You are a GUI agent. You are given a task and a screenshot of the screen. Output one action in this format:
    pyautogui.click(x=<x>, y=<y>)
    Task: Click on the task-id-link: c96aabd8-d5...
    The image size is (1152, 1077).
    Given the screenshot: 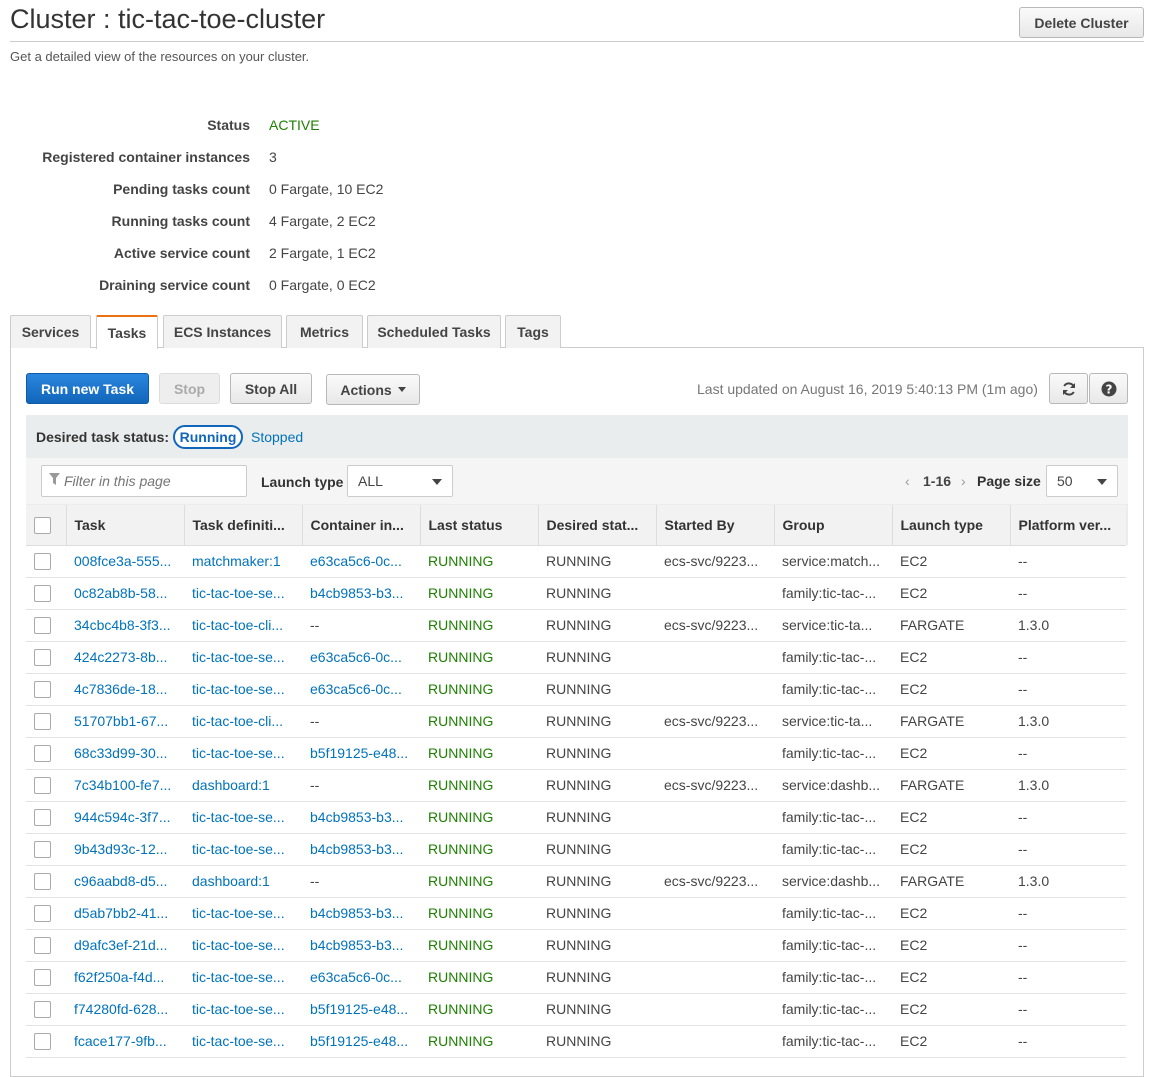 What is the action you would take?
    pyautogui.click(x=125, y=881)
    